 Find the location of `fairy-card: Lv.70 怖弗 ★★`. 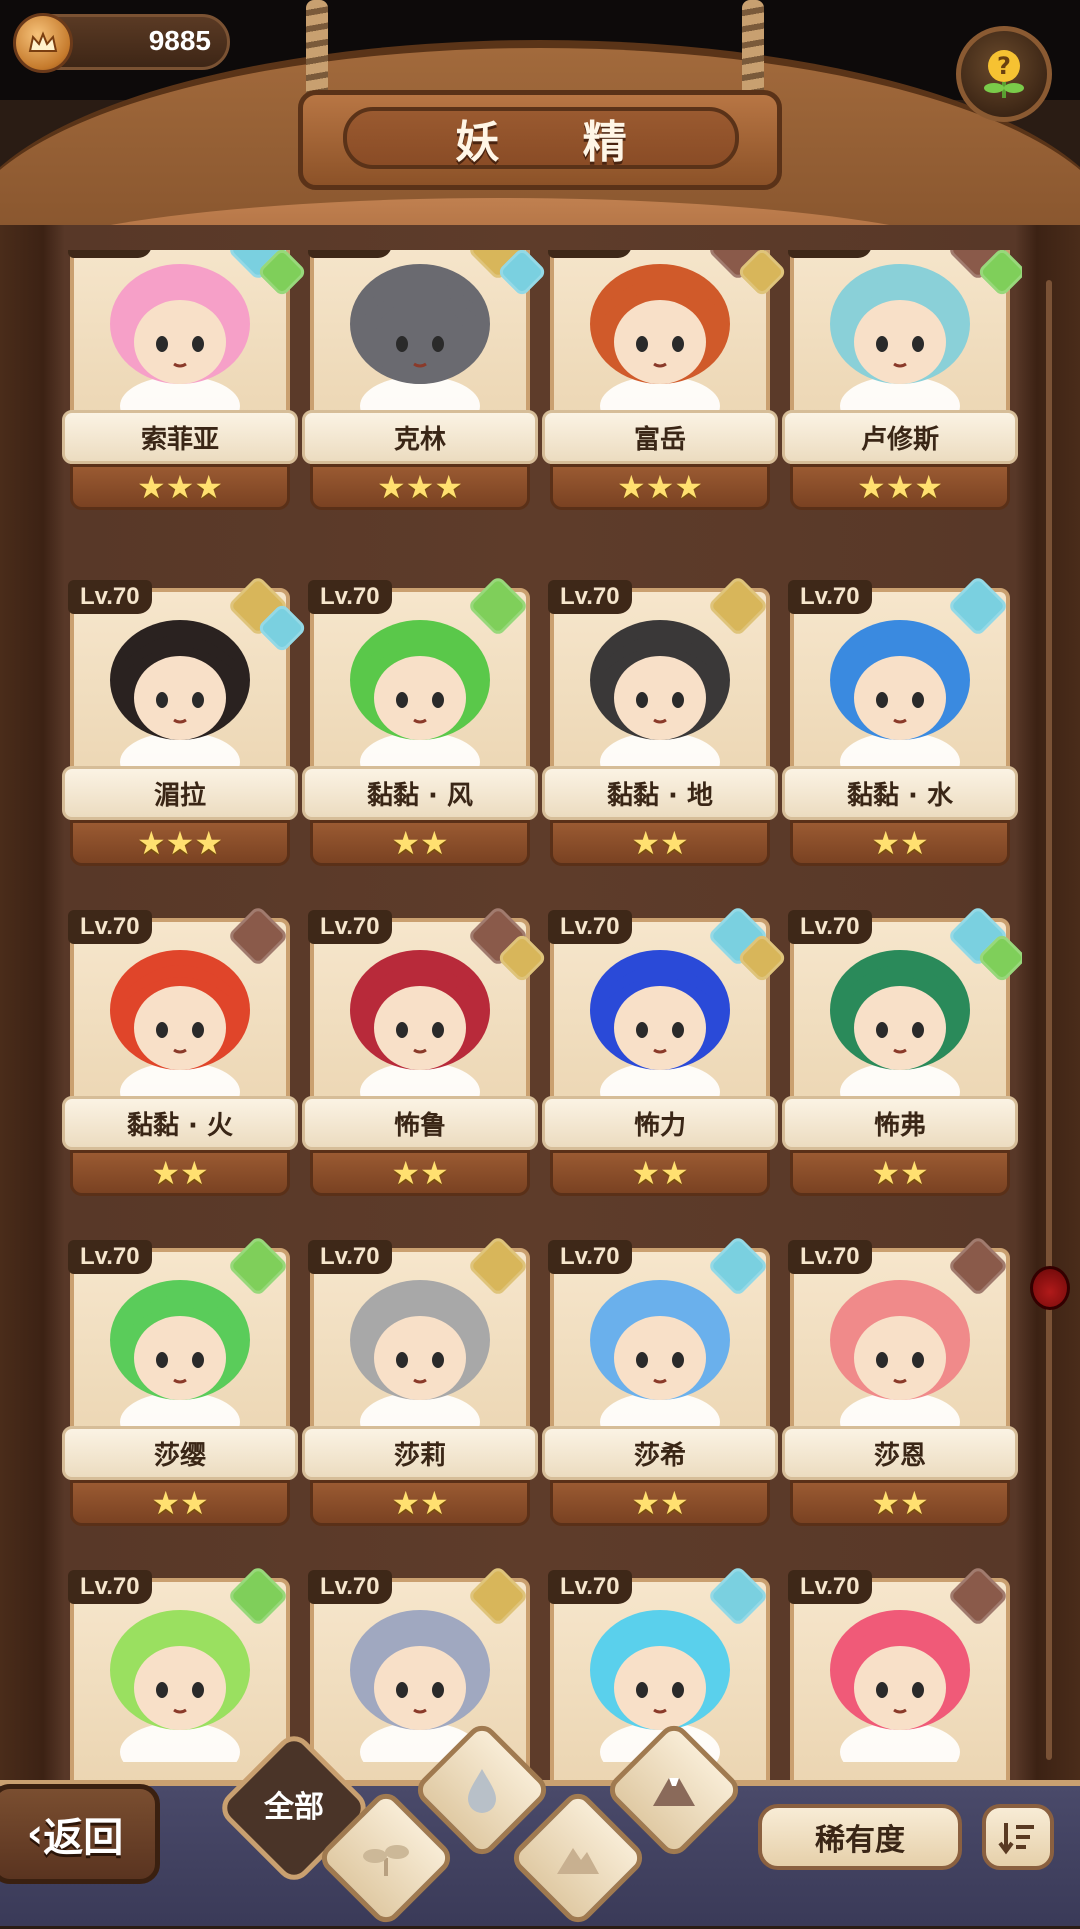

fairy-card: Lv.70 怖弗 ★★ is located at coordinates (902, 1052).